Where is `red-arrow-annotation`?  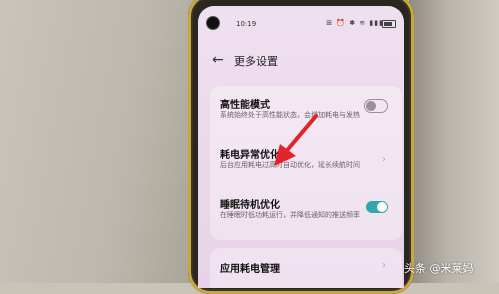
red-arrow-annotation is located at coordinates (296, 140).